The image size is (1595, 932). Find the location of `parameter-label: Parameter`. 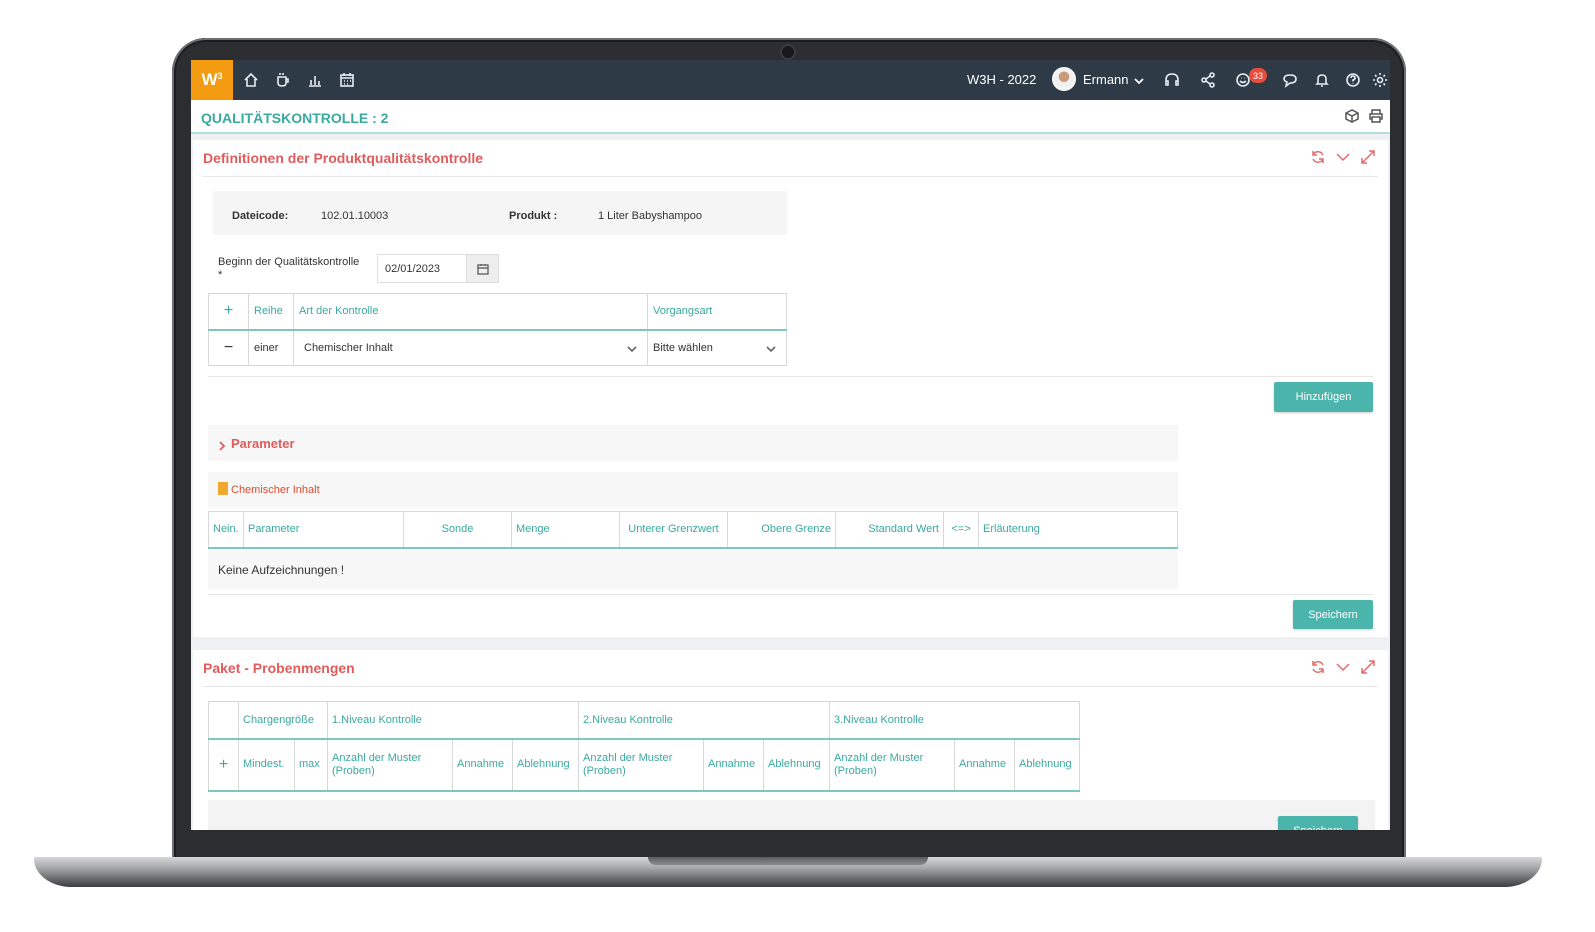

parameter-label: Parameter is located at coordinates (263, 443).